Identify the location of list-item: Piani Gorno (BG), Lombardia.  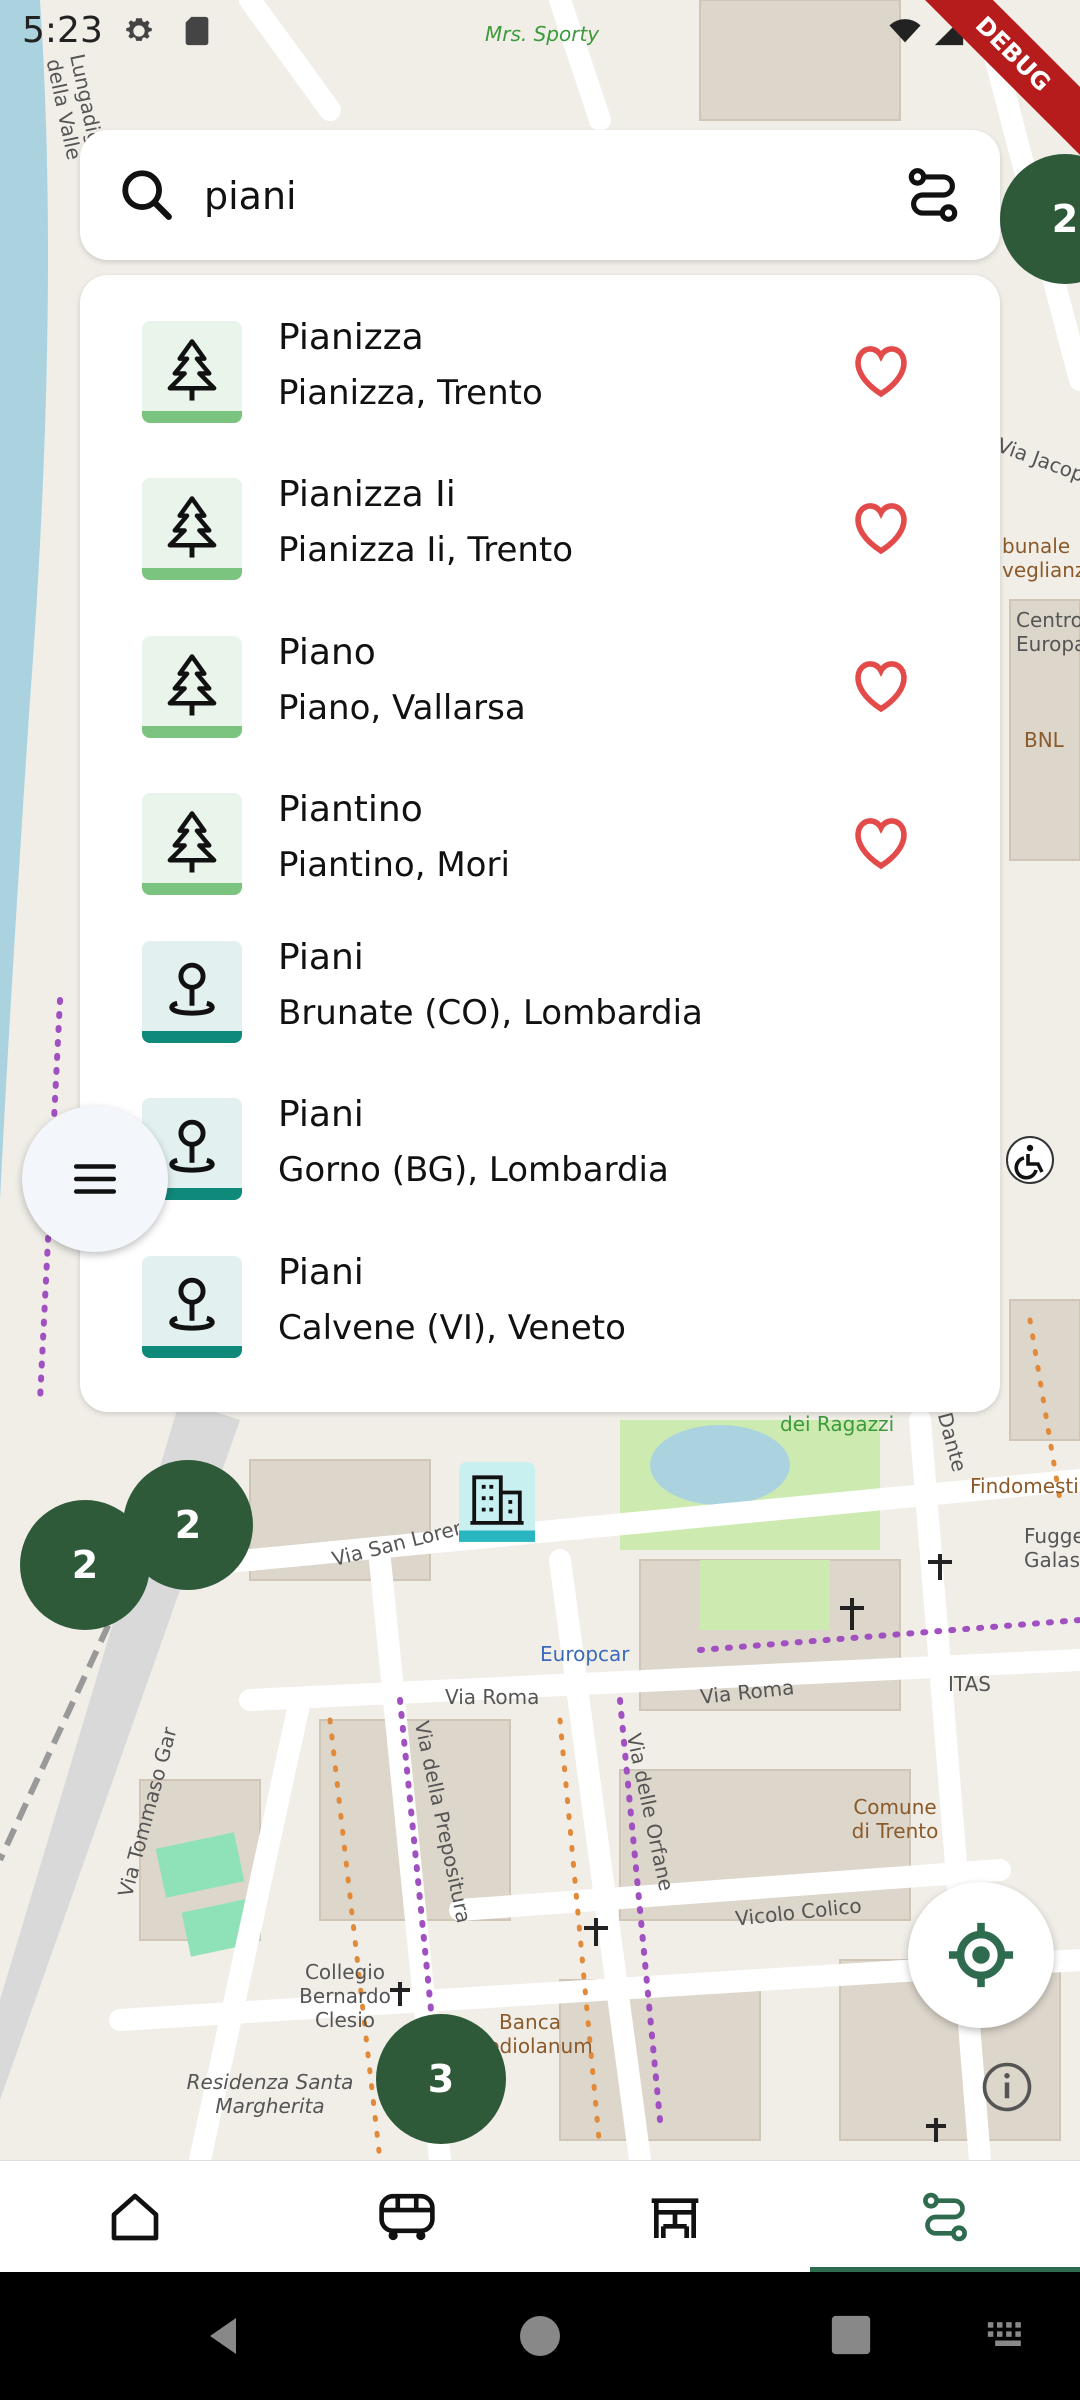
(540, 1131).